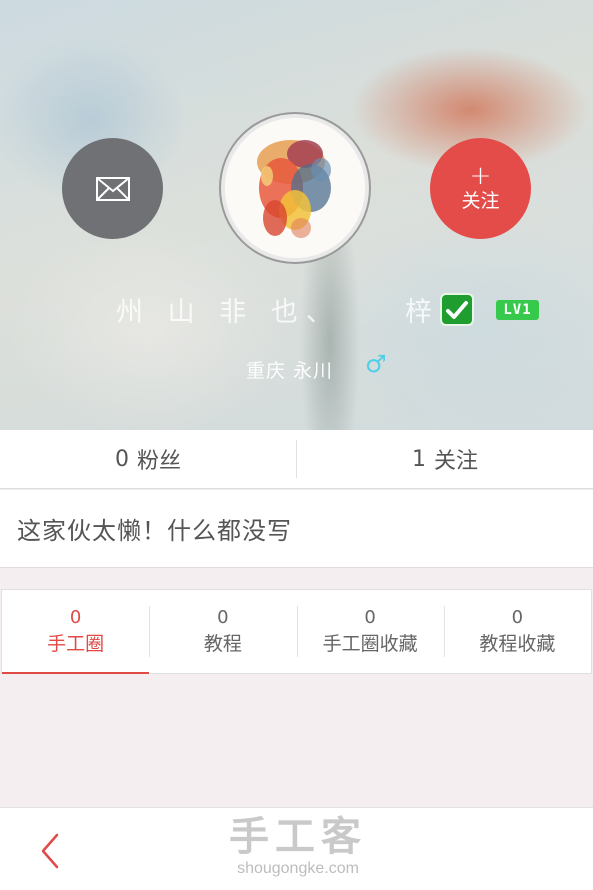 Image resolution: width=593 pixels, height=890 pixels. I want to click on nickname-part-a: 州 山 非 也、, so click(228, 312).